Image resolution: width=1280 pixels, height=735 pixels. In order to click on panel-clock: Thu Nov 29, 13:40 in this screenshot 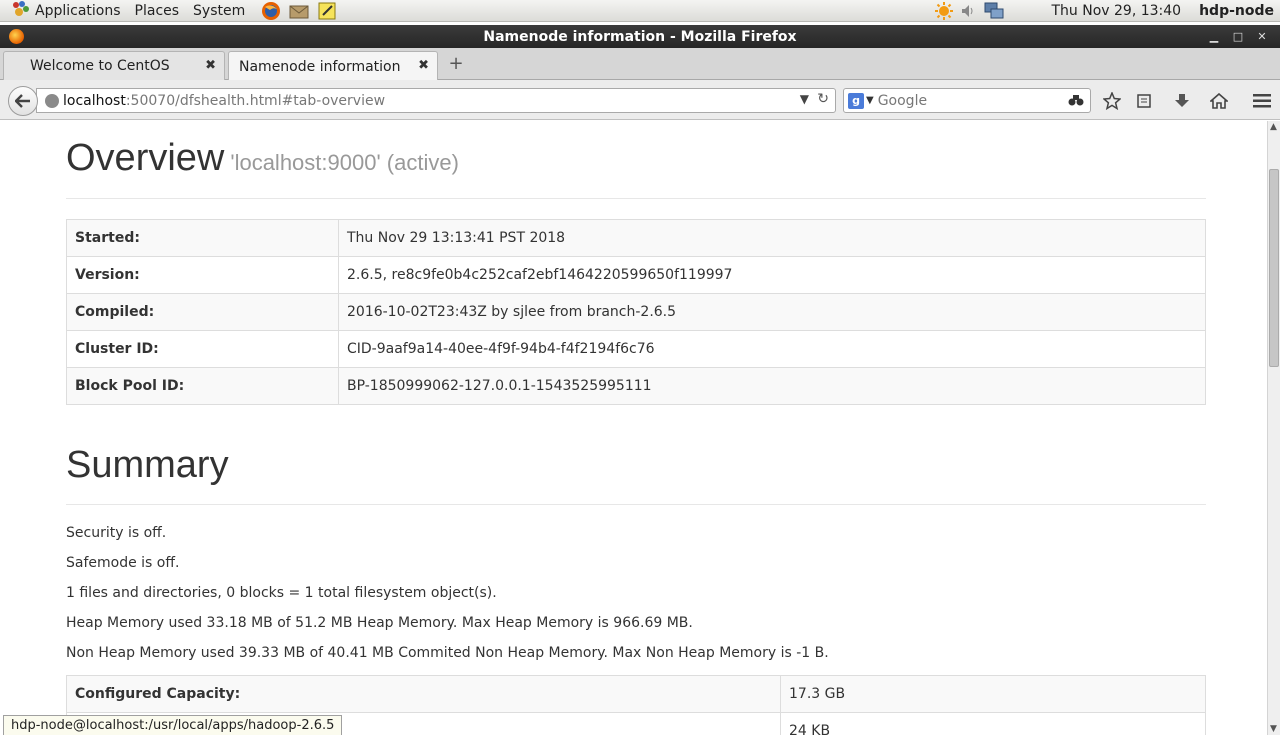, I will do `click(1116, 11)`.